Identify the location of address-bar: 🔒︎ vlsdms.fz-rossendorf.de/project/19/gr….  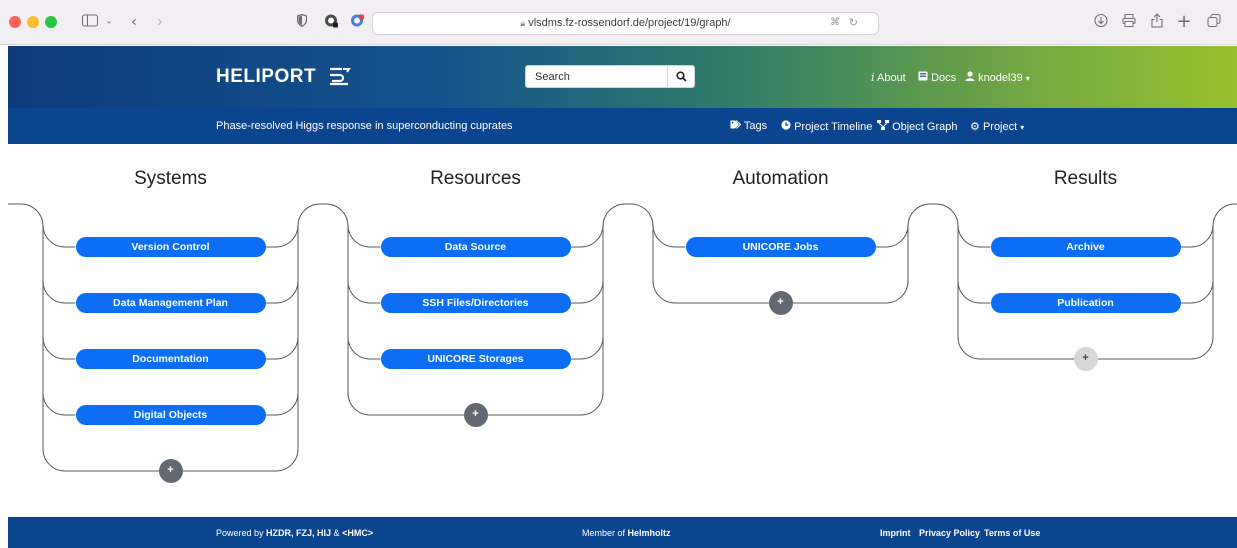
(625, 23).